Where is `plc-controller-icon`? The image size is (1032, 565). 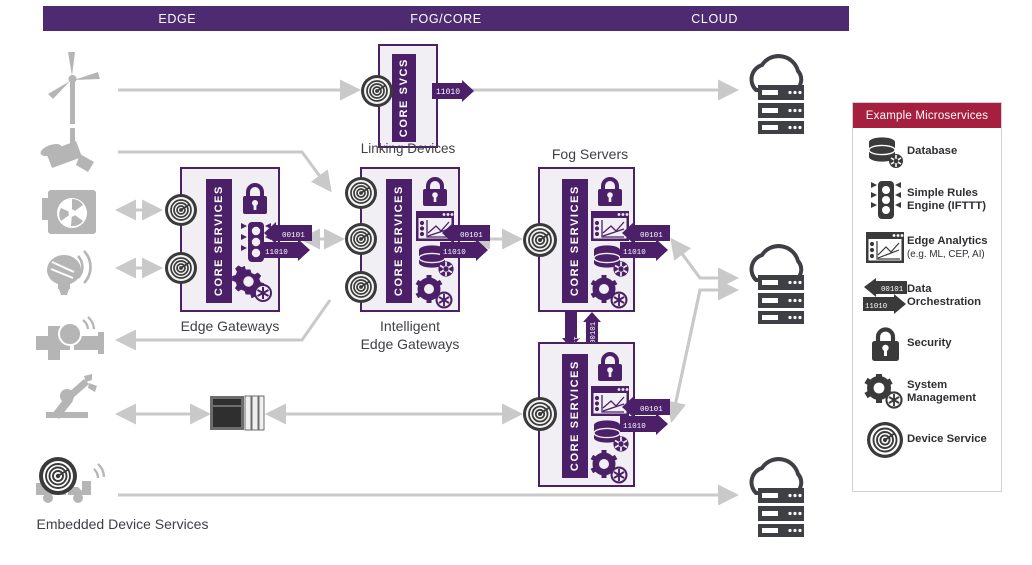 plc-controller-icon is located at coordinates (237, 413).